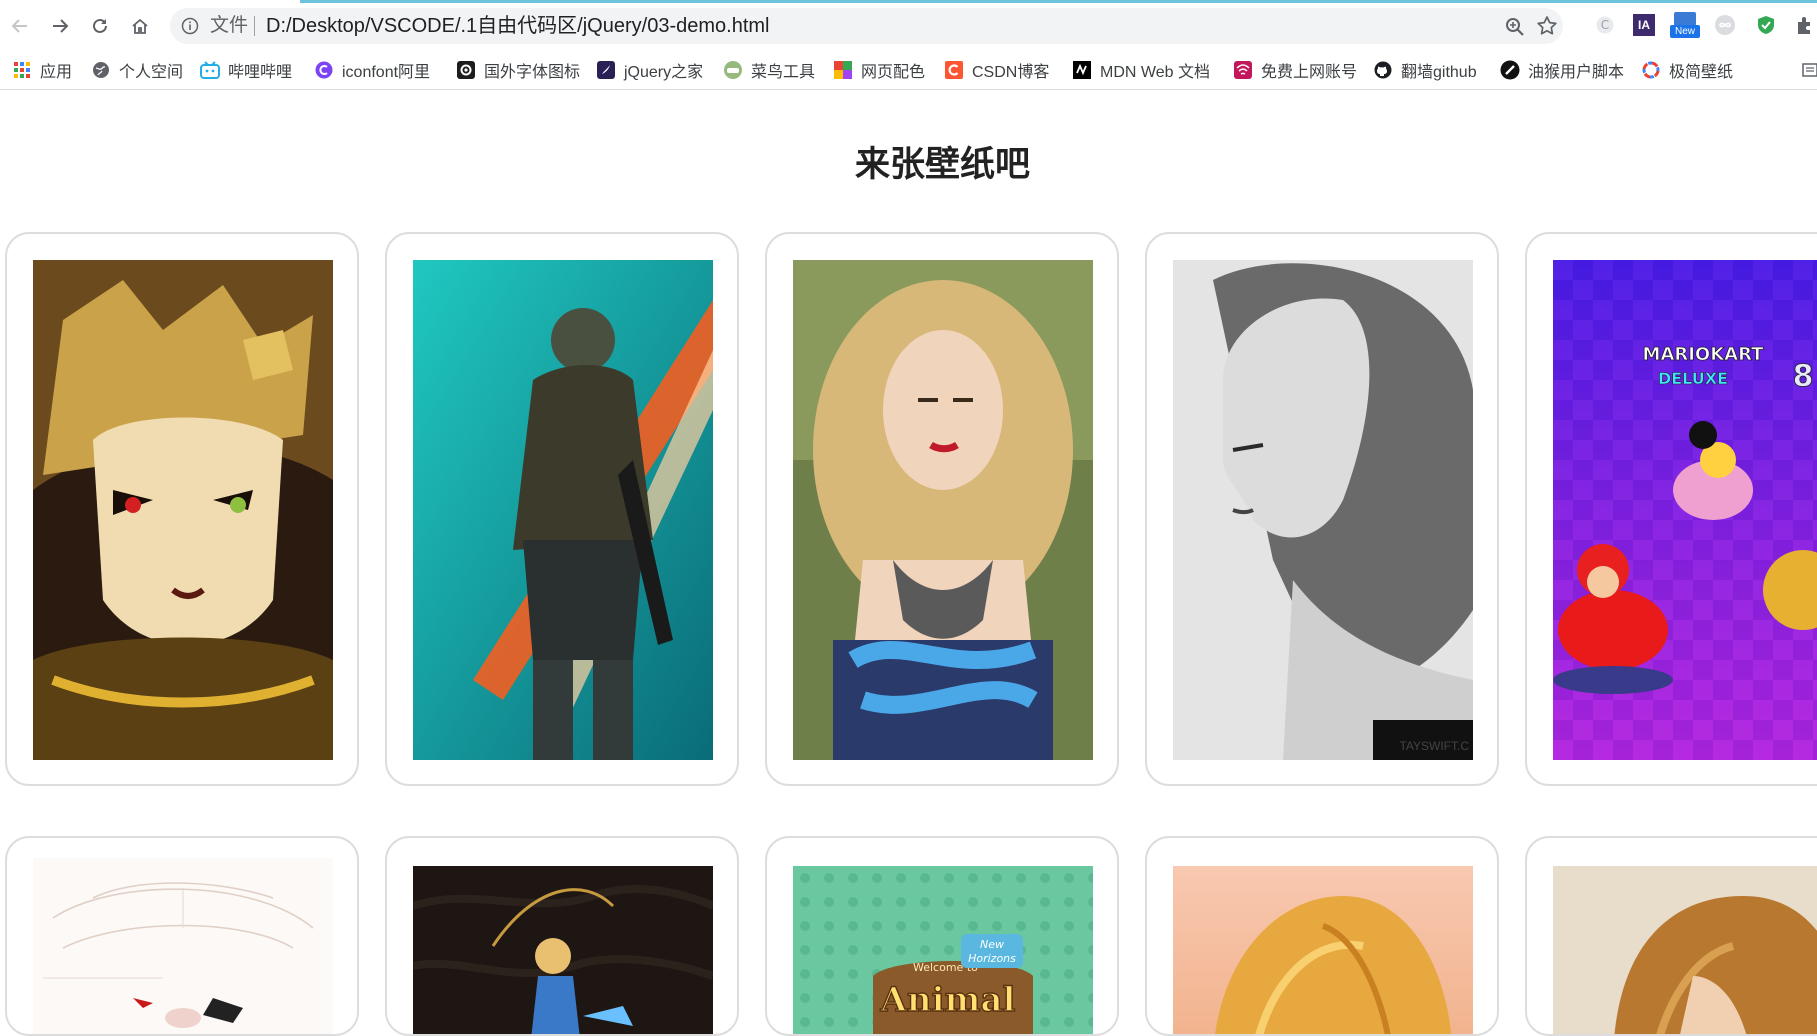 The height and width of the screenshot is (1036, 1817). What do you see at coordinates (1515, 27) in the screenshot?
I see `zoom-icon` at bounding box center [1515, 27].